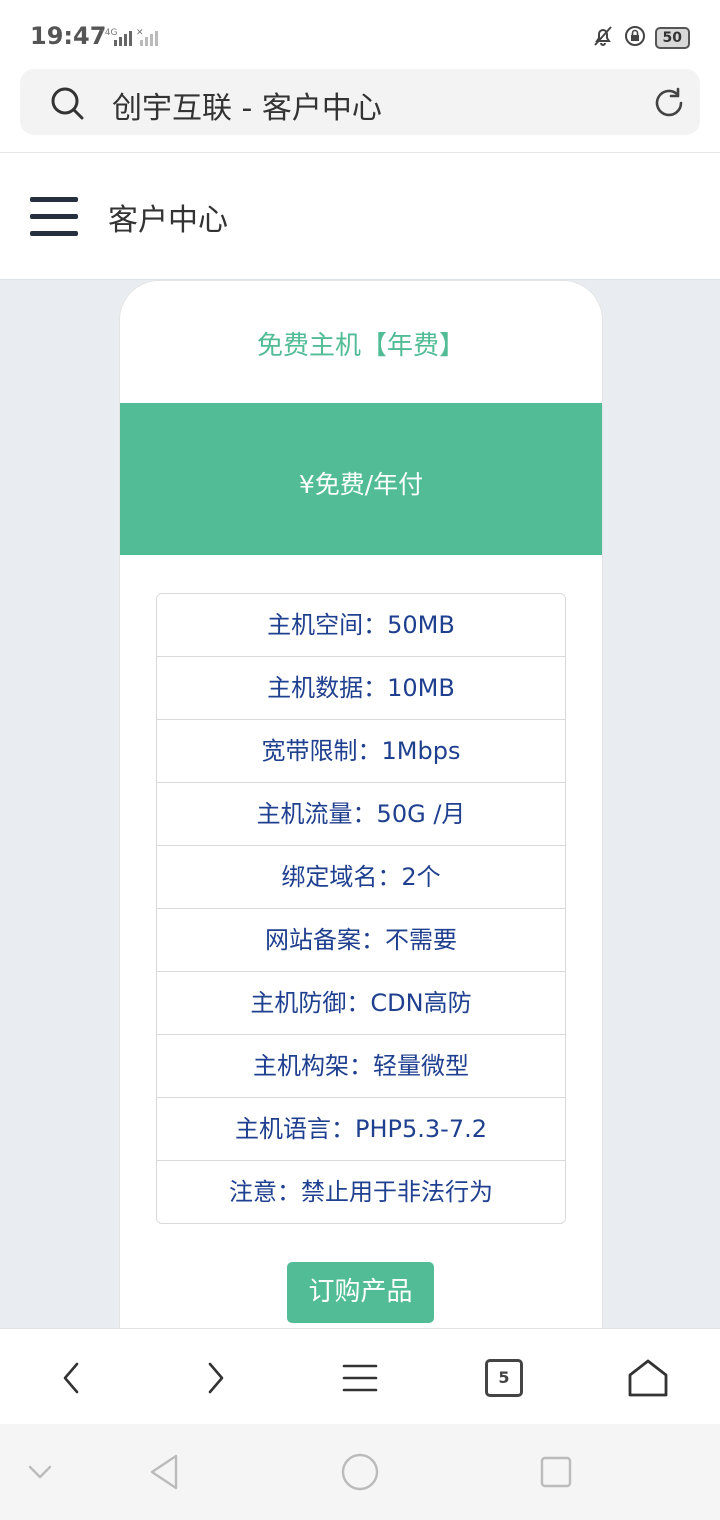 This screenshot has width=720, height=1520. What do you see at coordinates (361, 877) in the screenshot?
I see `feature-item: 绑定域名：2个` at bounding box center [361, 877].